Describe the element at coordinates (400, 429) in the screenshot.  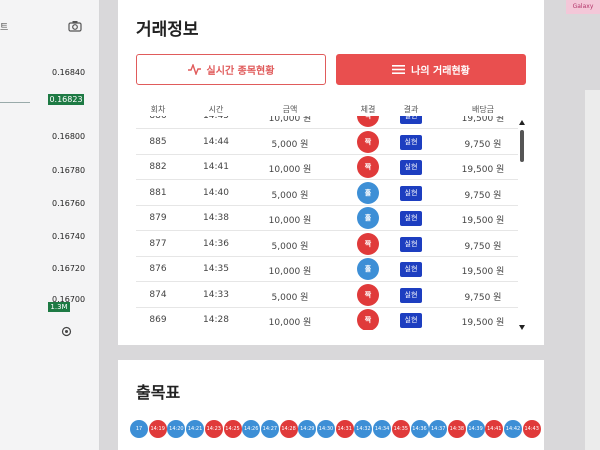
I see `result-chip: 14:35` at that location.